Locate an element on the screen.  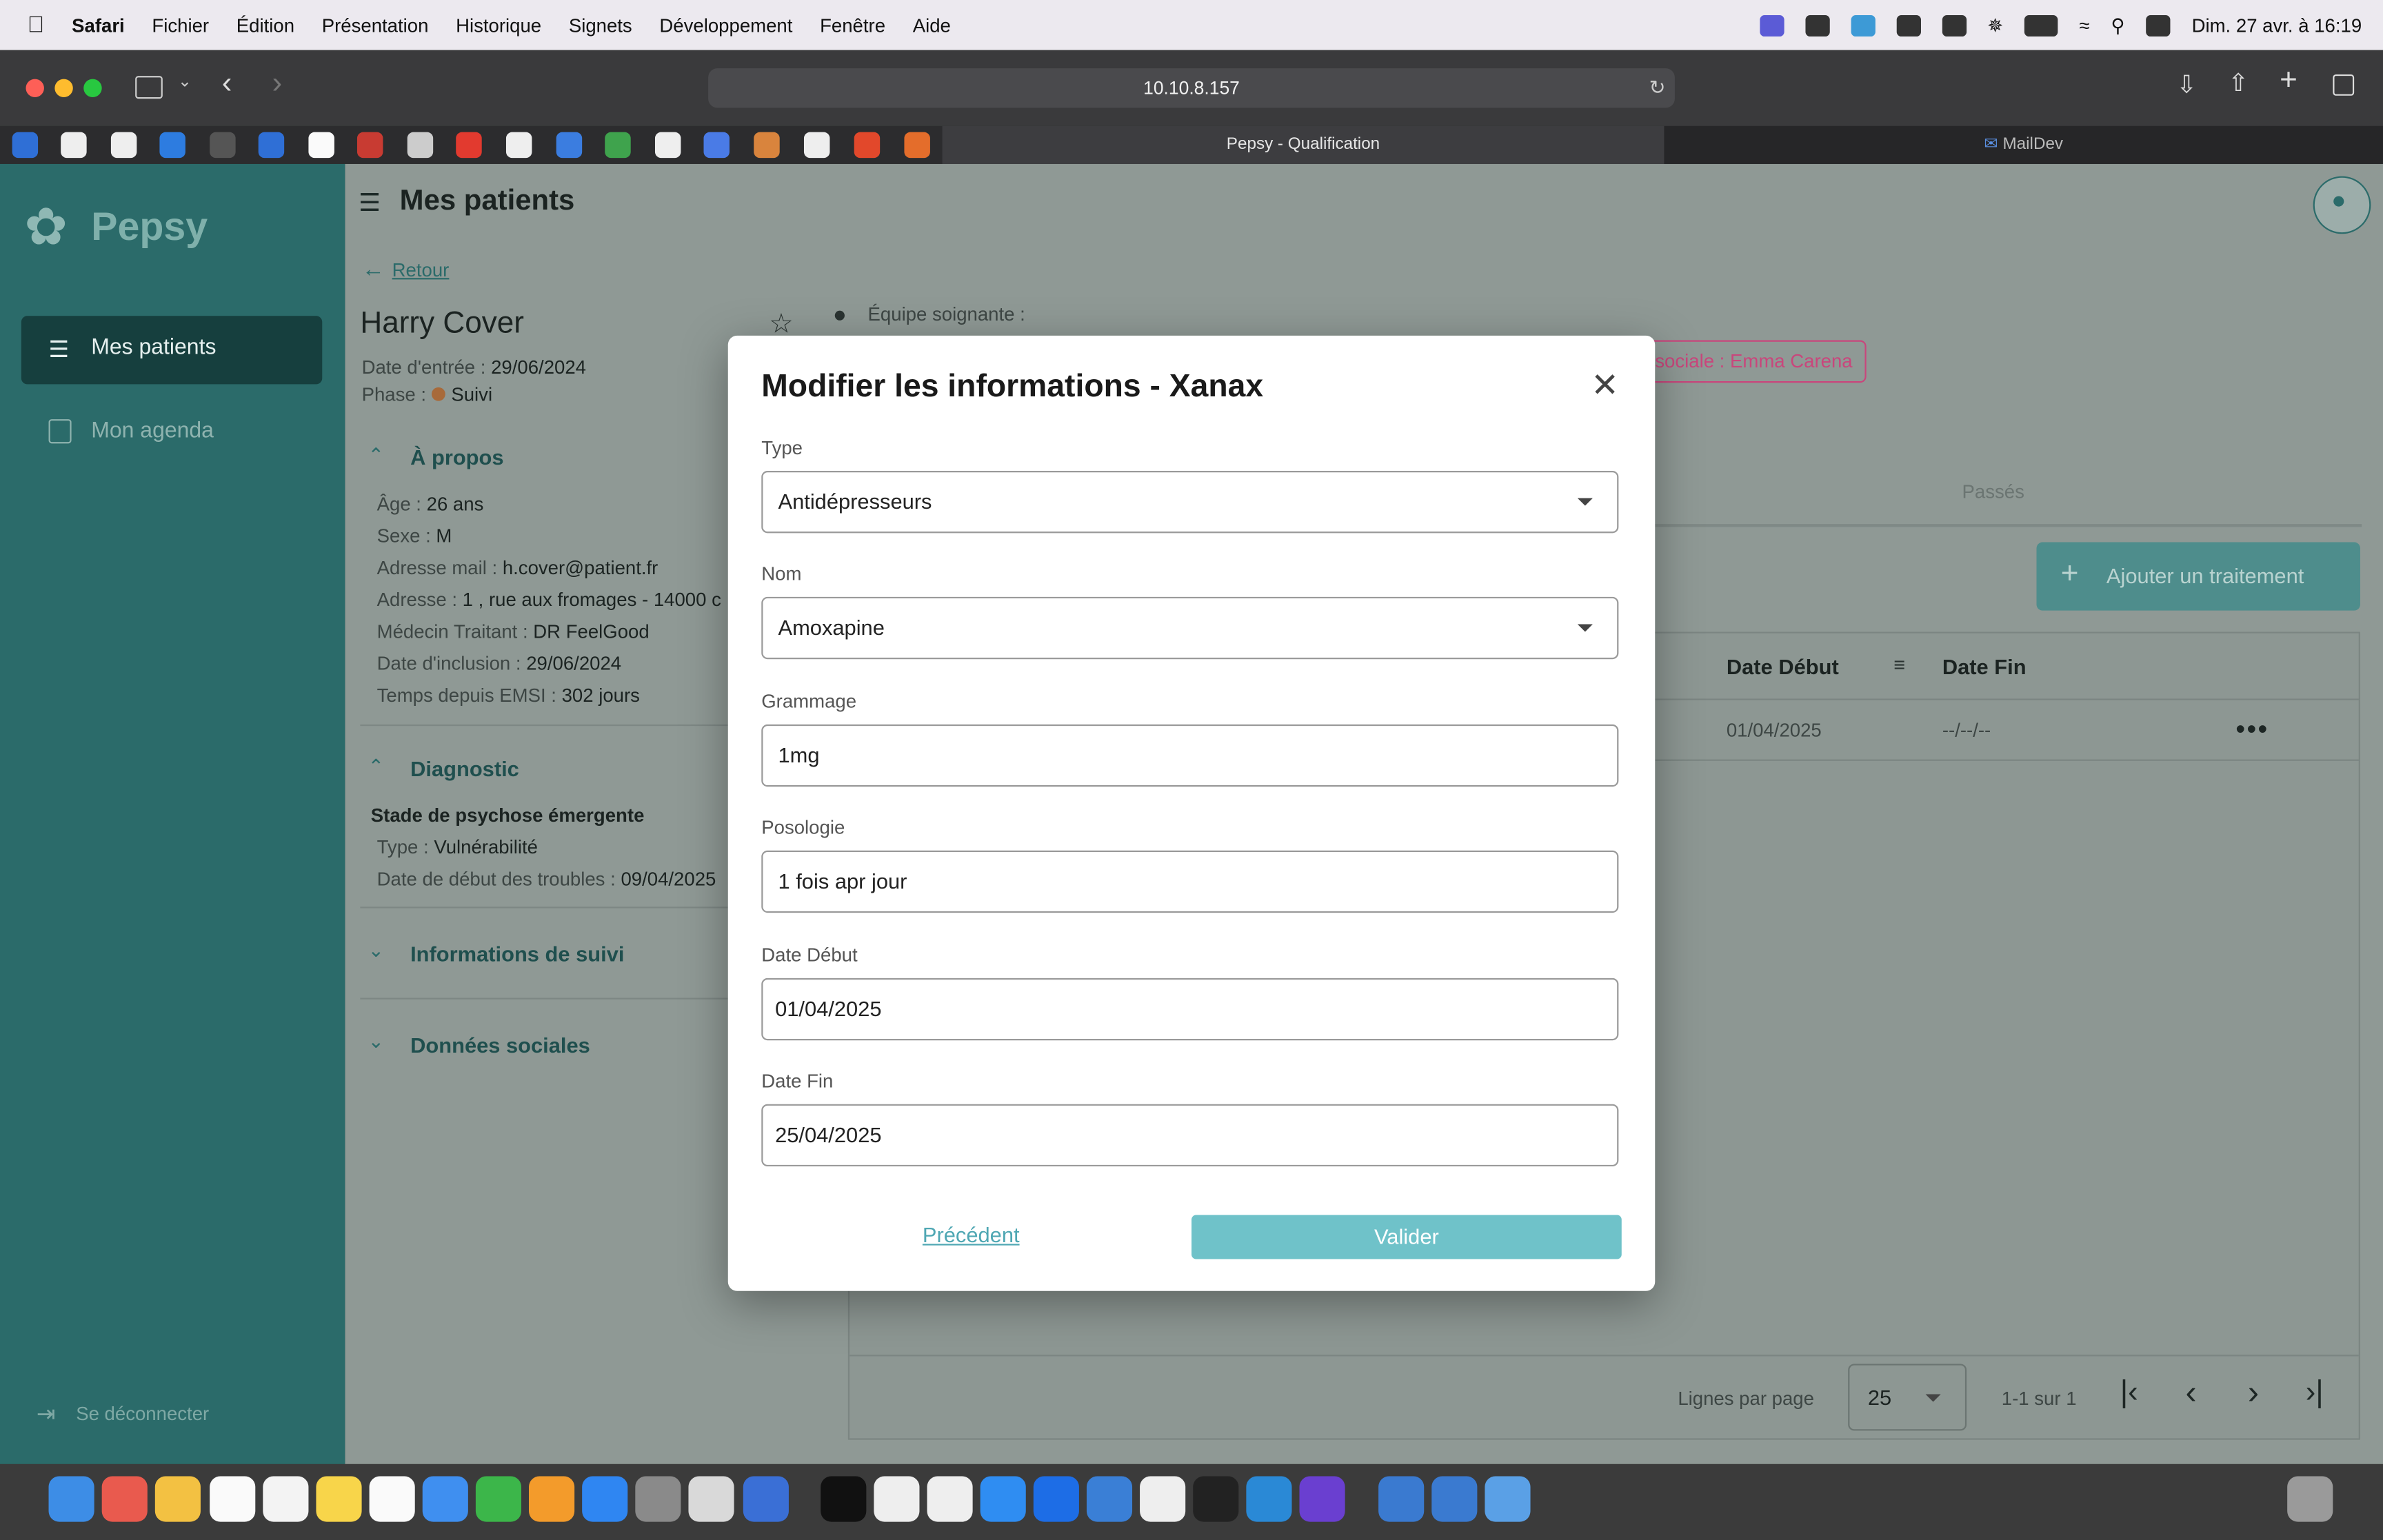
control-center-icon is located at coordinates (2158, 25).